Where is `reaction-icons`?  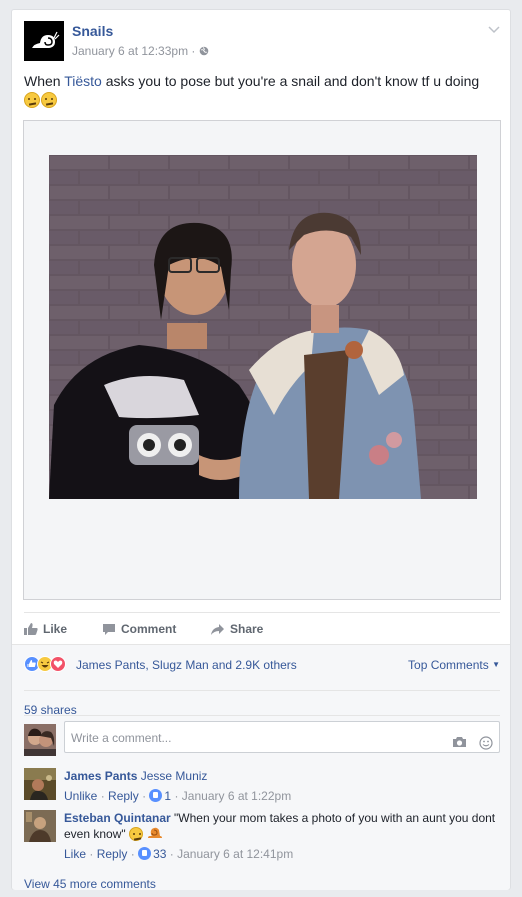 reaction-icons is located at coordinates (45, 664).